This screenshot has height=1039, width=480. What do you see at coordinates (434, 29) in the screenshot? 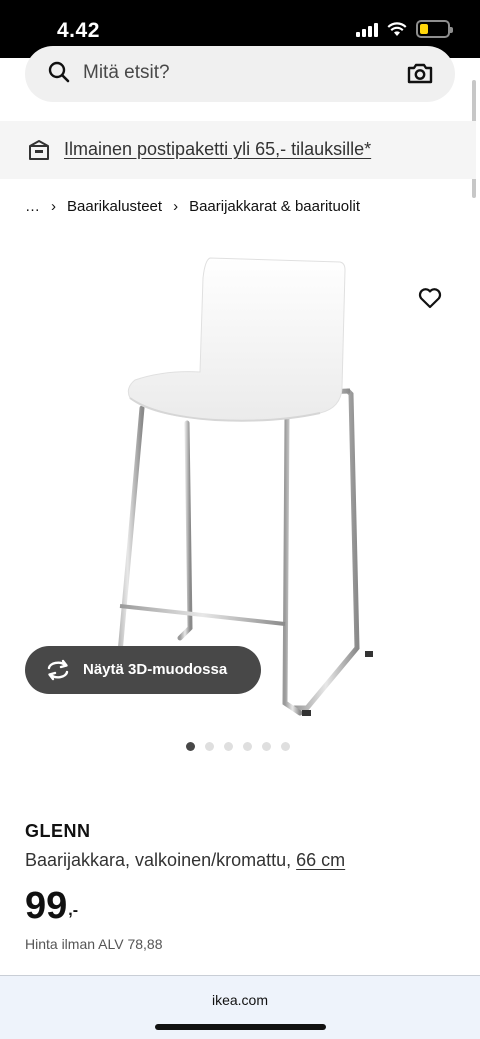
I see `battery-icon` at bounding box center [434, 29].